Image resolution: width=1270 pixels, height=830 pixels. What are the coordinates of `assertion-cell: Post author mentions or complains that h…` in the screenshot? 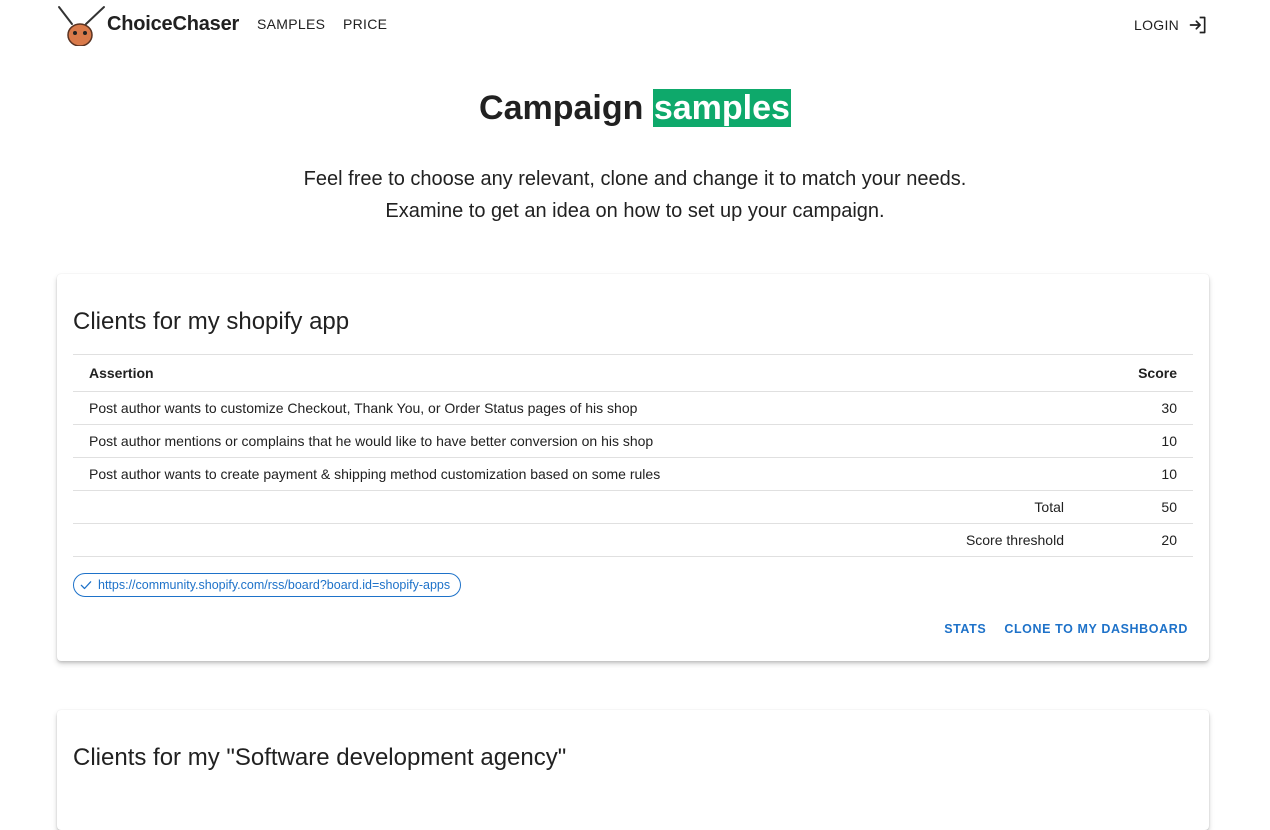 It's located at (371, 441).